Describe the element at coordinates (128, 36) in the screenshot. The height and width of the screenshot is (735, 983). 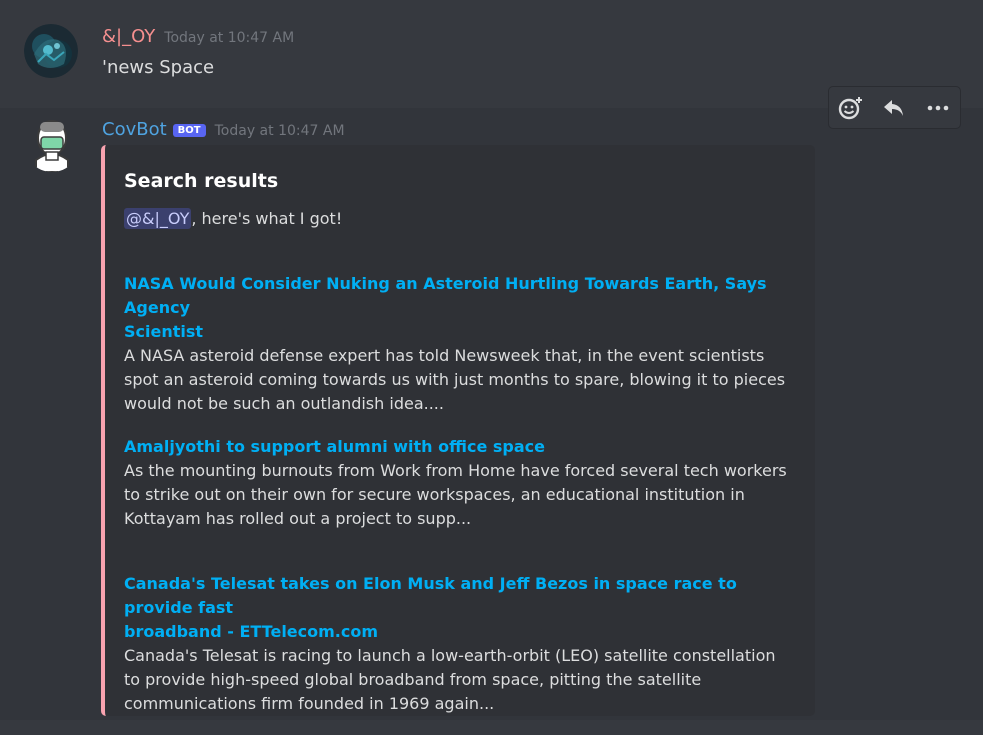
I see `username: &|_OY` at that location.